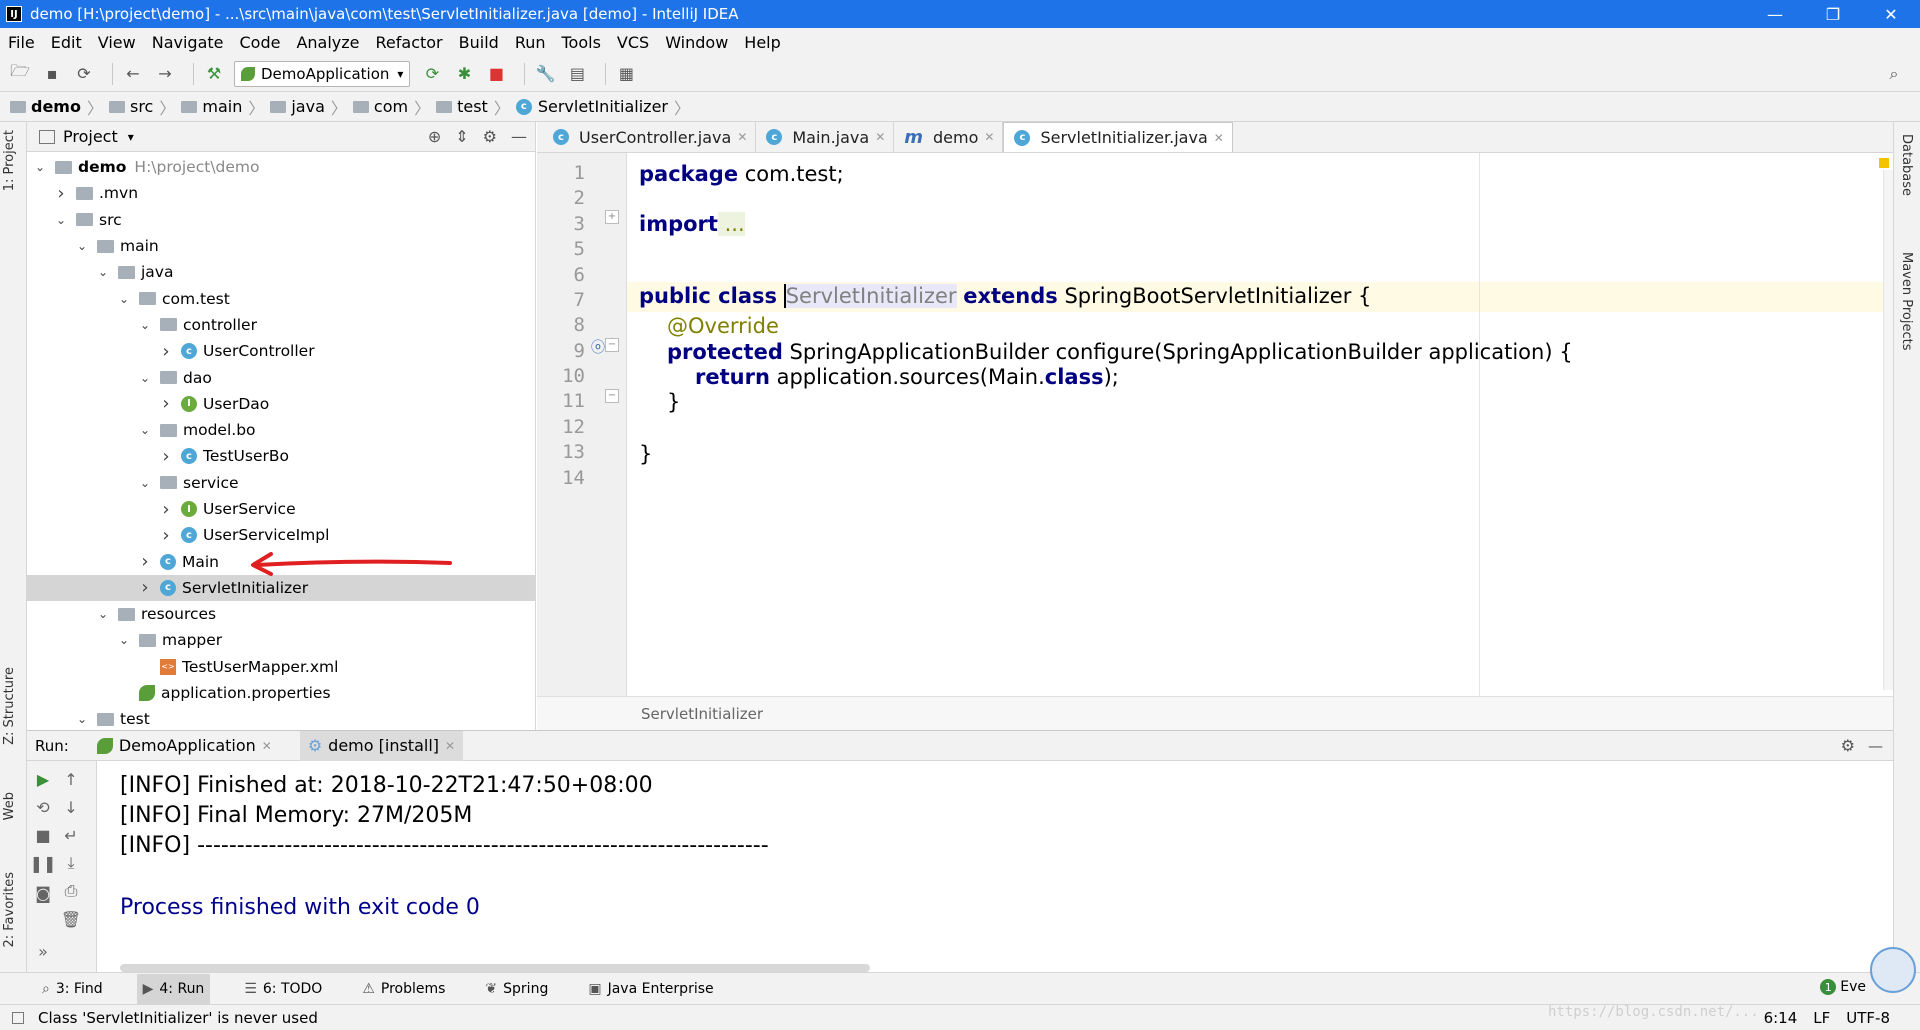  Describe the element at coordinates (71, 863) in the screenshot. I see `scroll-to-end-icon: ⤓` at that location.